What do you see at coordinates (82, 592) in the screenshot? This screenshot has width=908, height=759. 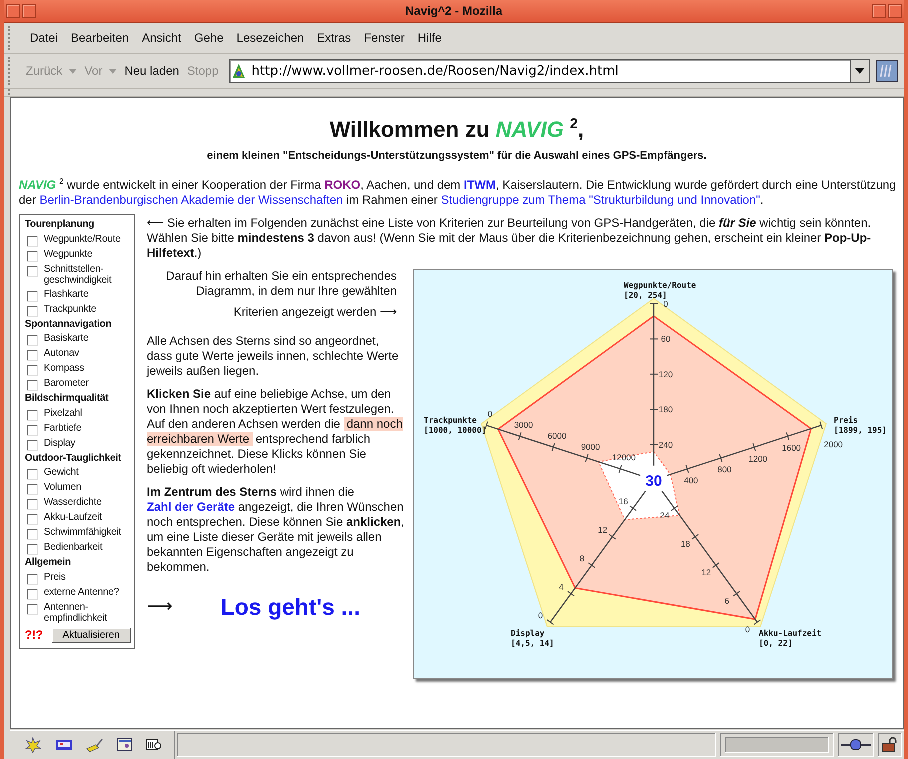 I see `checkbox-label: externe Antenne?` at bounding box center [82, 592].